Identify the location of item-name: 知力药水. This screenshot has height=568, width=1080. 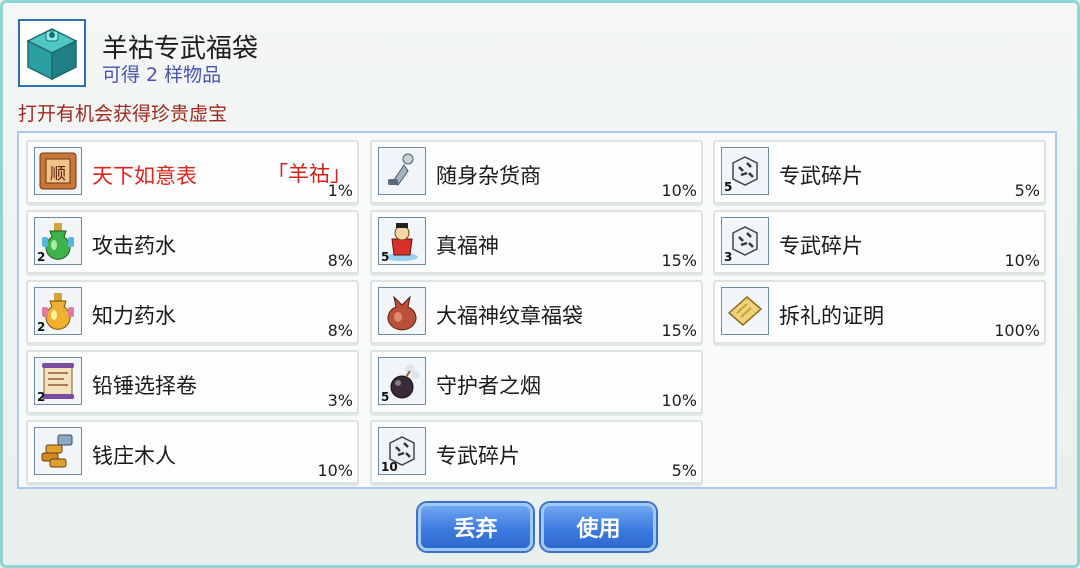
(134, 316).